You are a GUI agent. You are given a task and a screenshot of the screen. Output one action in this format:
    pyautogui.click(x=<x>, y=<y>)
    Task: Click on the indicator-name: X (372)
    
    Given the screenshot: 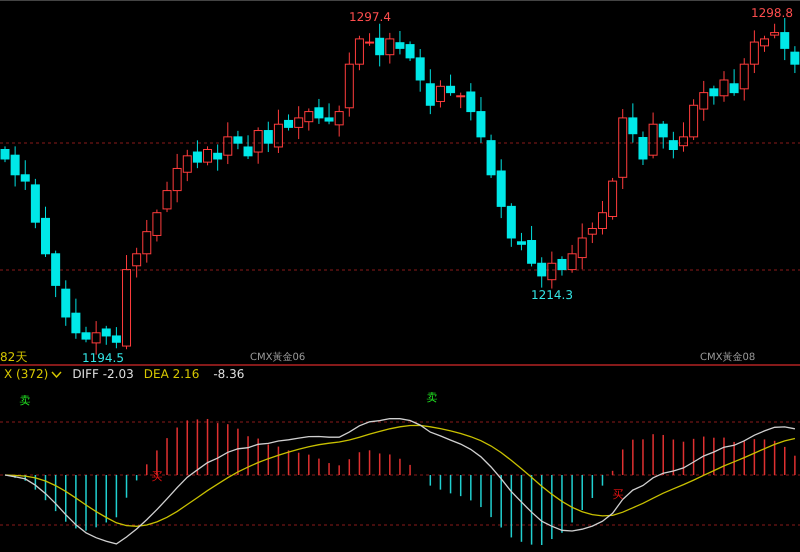 What is the action you would take?
    pyautogui.click(x=26, y=374)
    